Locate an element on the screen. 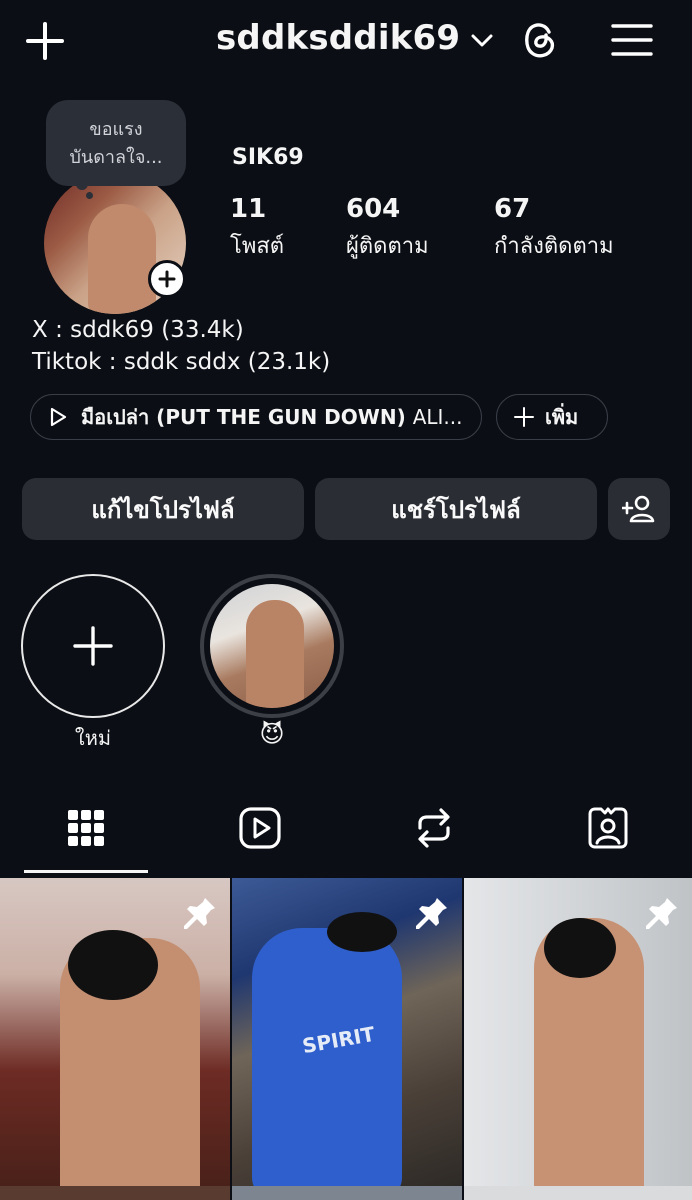 Image resolution: width=692 pixels, height=1200 pixels. new-highlight-label: ใหม่ is located at coordinates (93, 738).